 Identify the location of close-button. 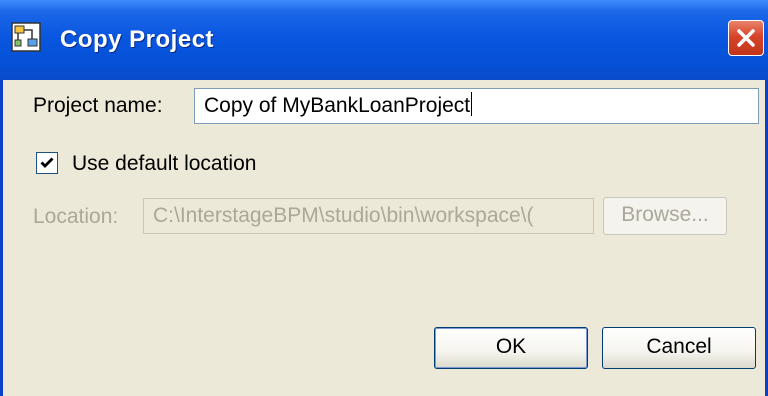
(746, 38).